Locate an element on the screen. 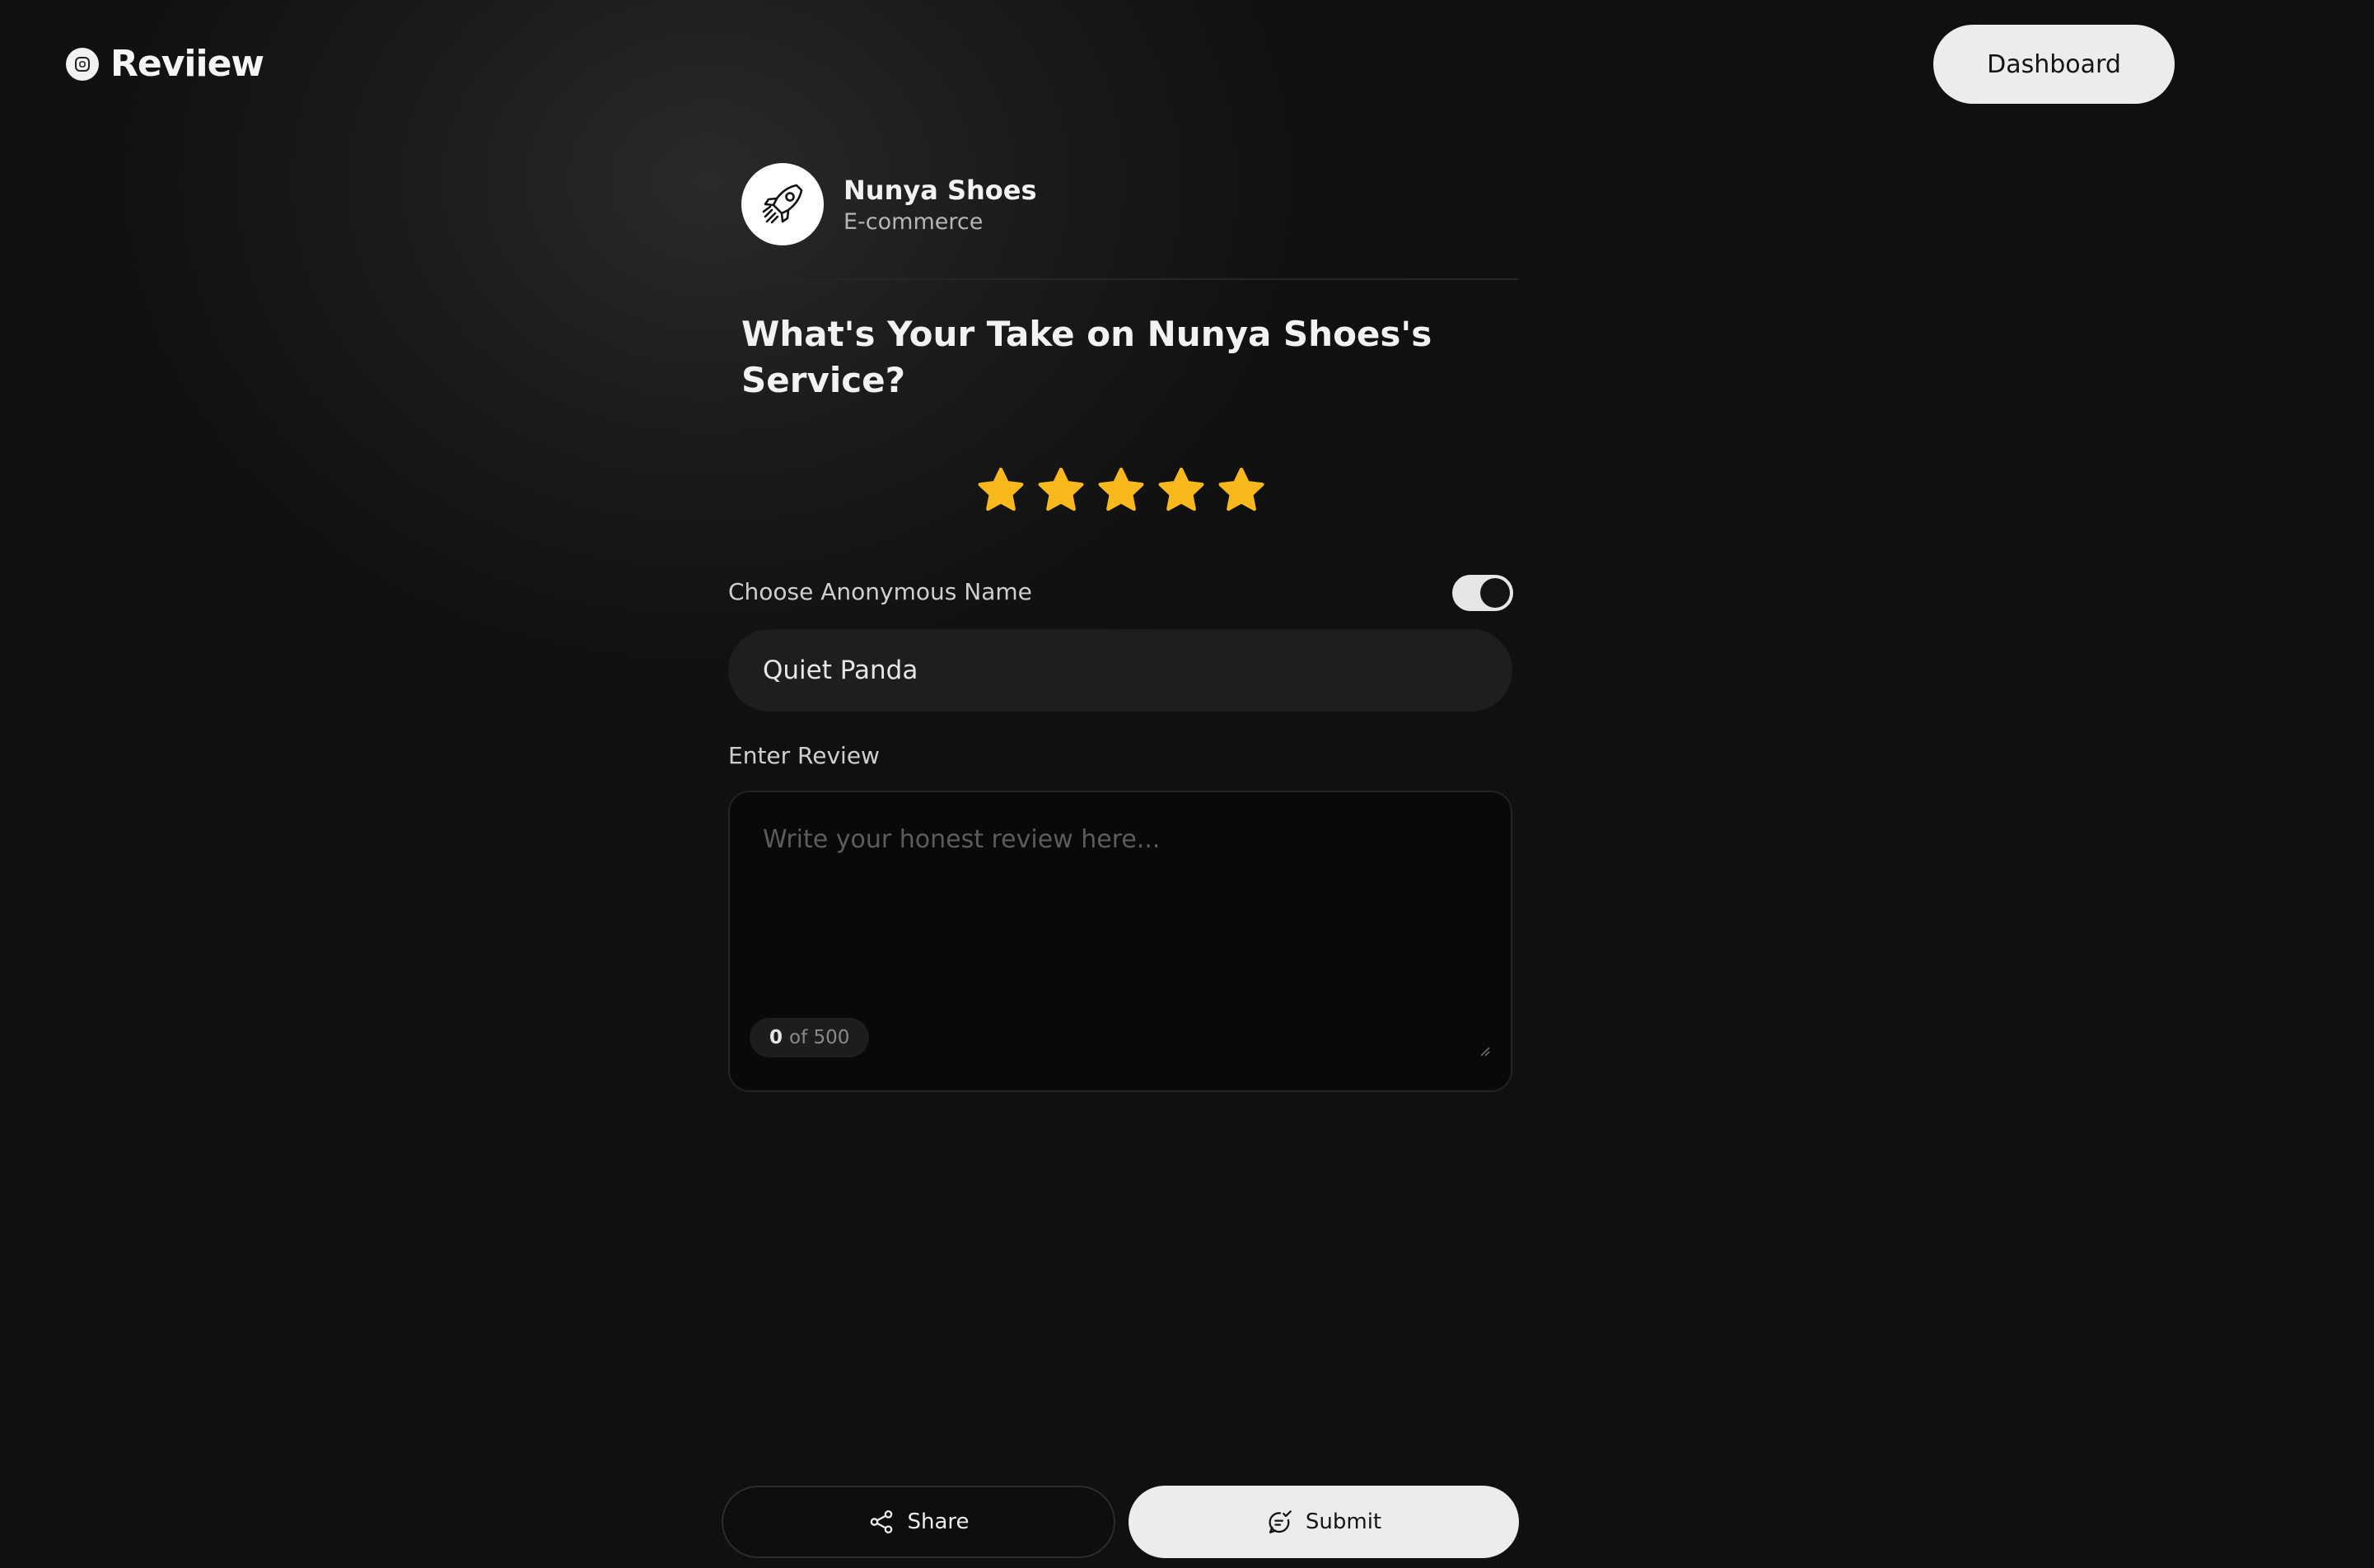 This screenshot has width=2374, height=1568. review-box: 0 of 500 is located at coordinates (1120, 941).